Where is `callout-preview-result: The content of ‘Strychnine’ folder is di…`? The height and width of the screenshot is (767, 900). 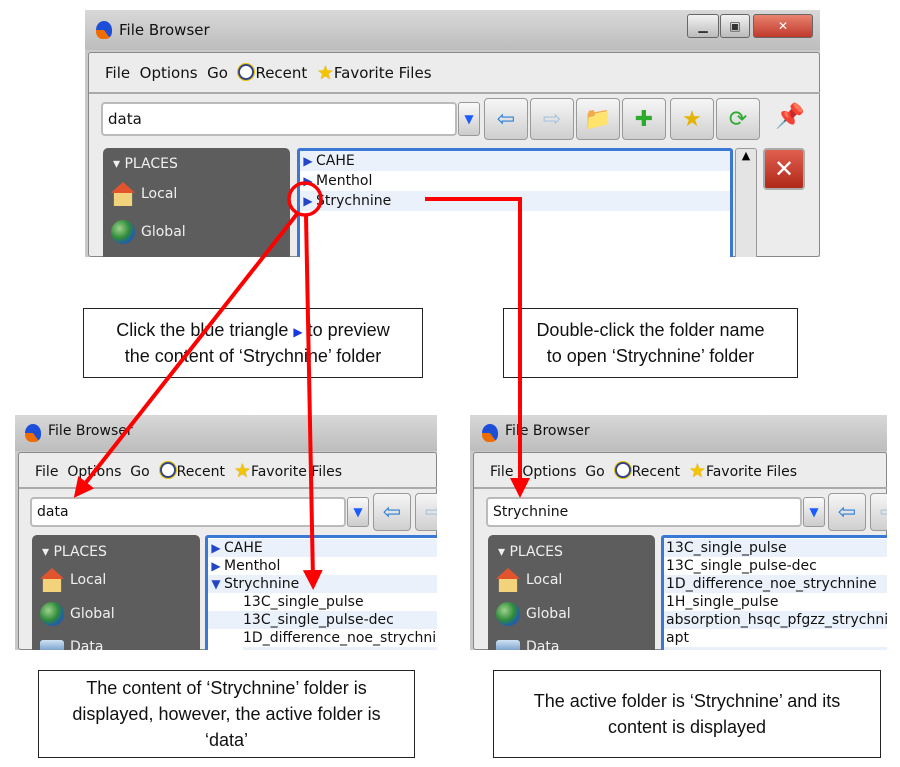
callout-preview-result: The content of ‘Strychnine’ folder is di… is located at coordinates (226, 714).